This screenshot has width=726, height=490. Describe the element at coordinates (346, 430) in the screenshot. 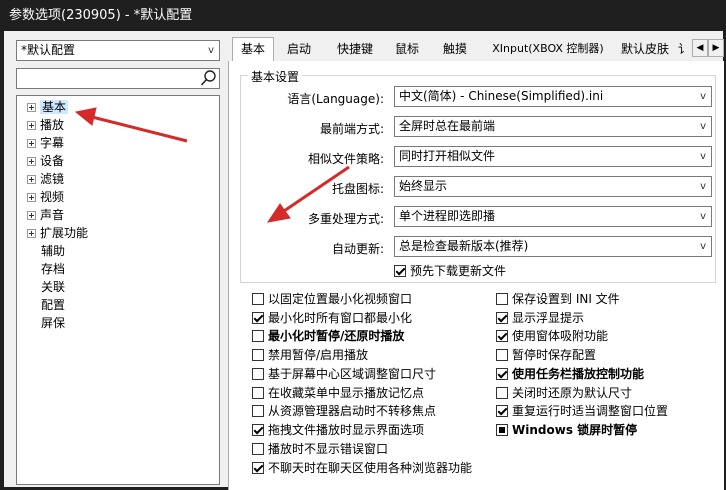

I see `option-label: 拖拽文件播放时显示界面选项` at that location.